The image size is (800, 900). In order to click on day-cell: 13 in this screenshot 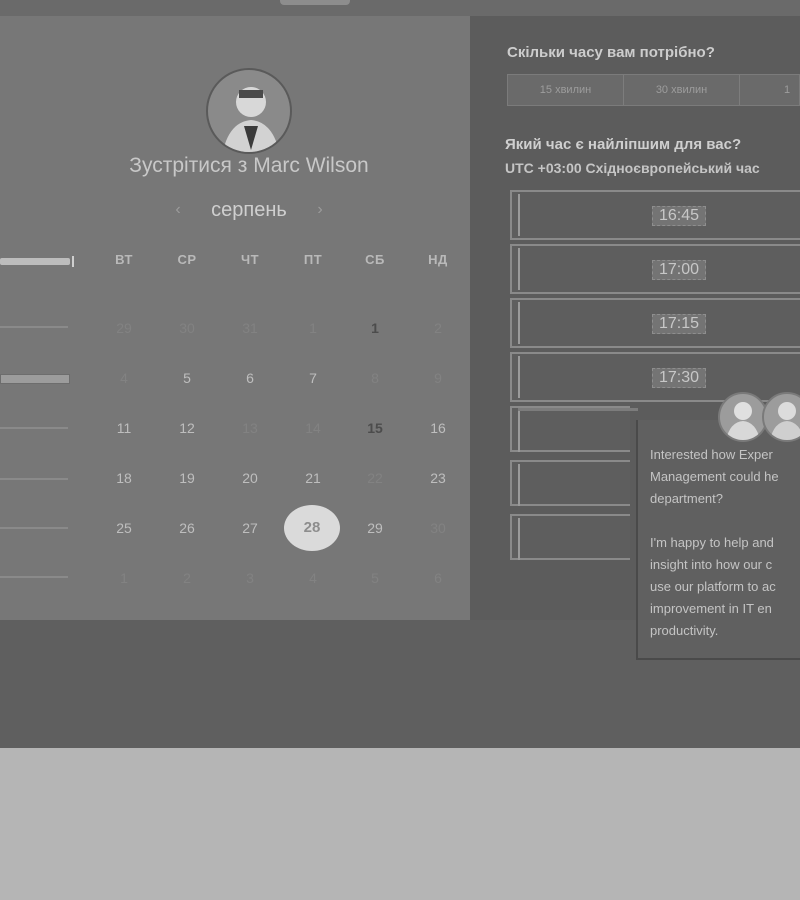, I will do `click(250, 428)`.